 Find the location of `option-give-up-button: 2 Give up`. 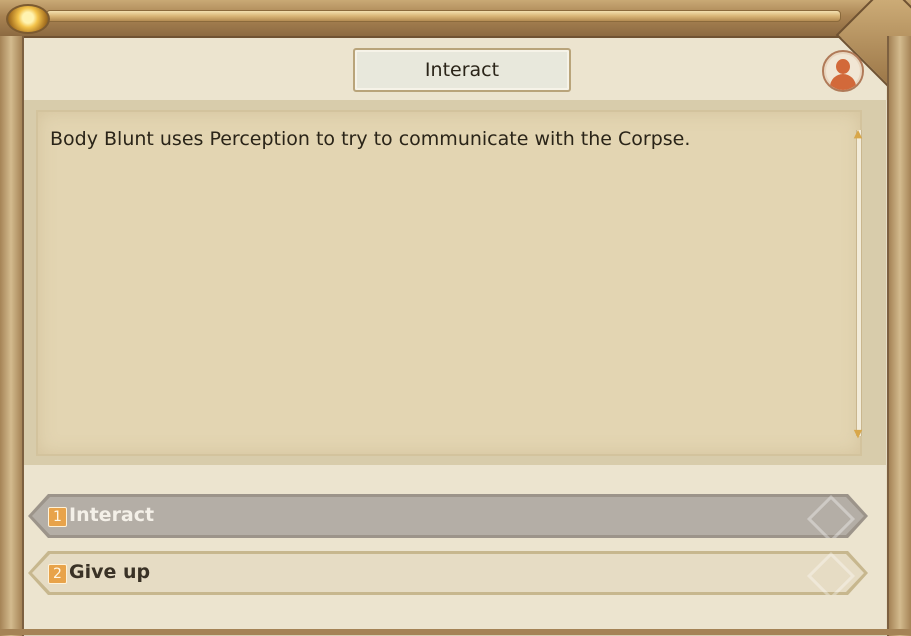

option-give-up-button: 2 Give up is located at coordinates (448, 573).